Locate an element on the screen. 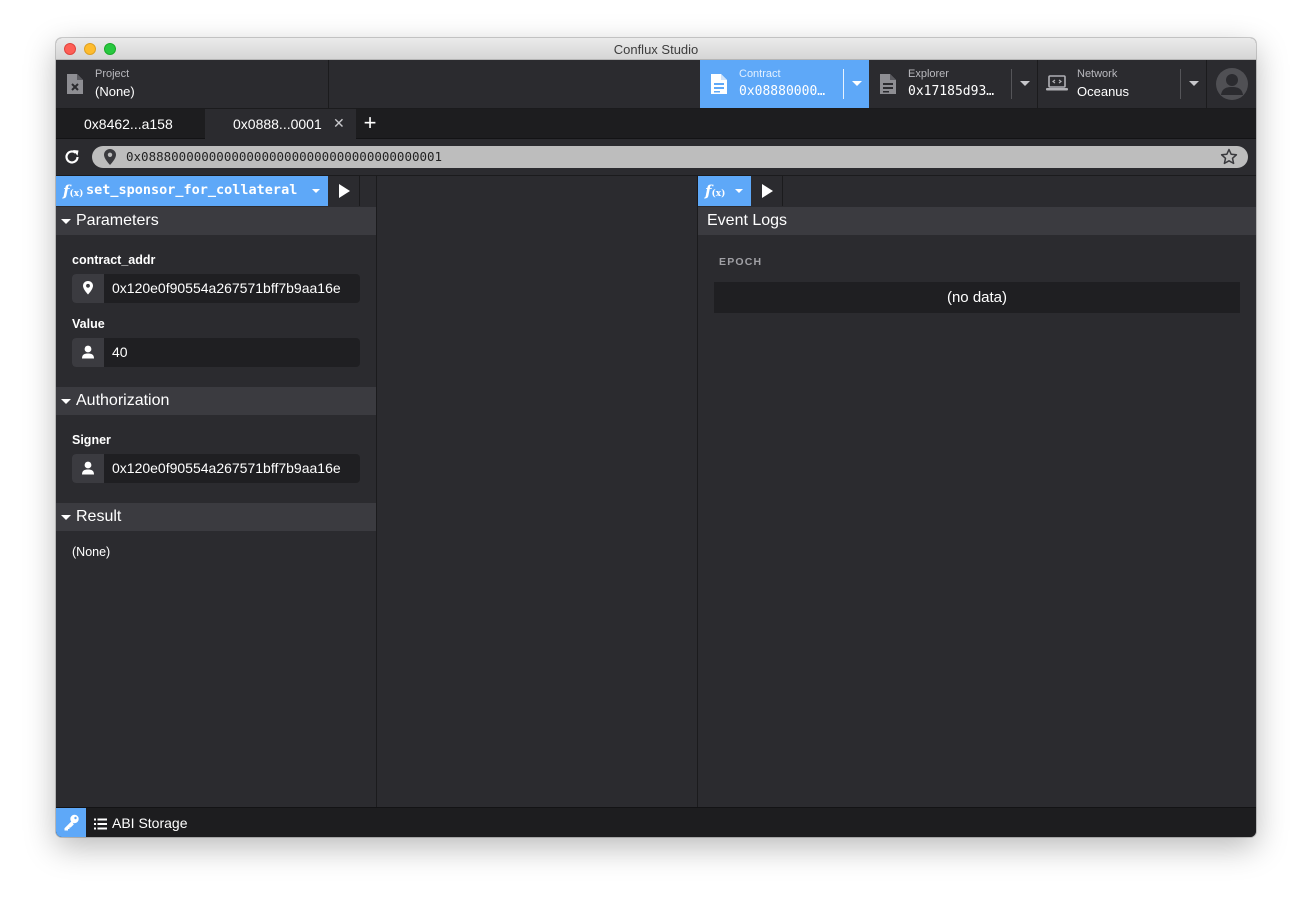 The width and height of the screenshot is (1312, 912). run-button is located at coordinates (344, 191).